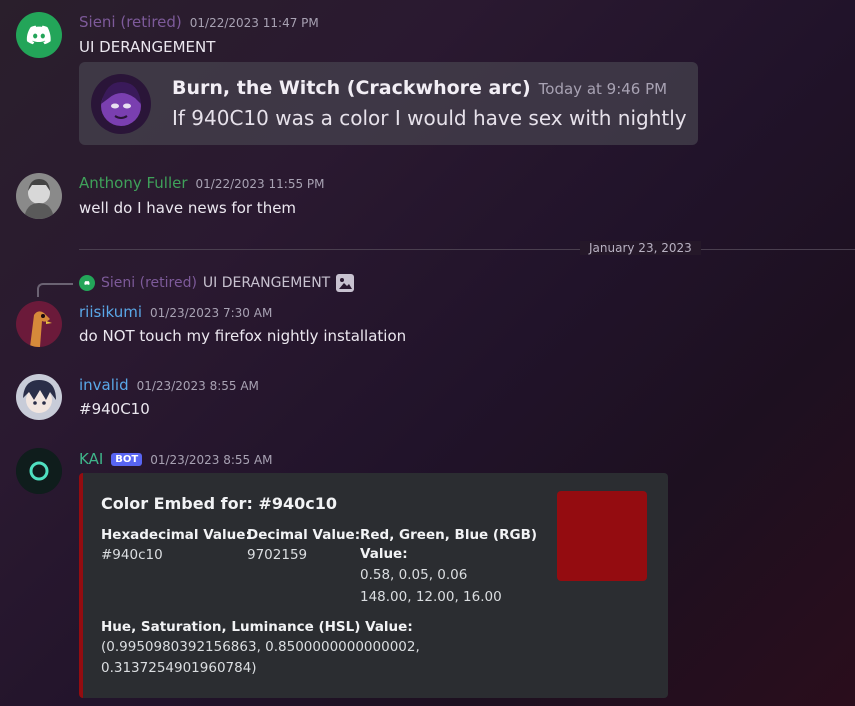 The image size is (855, 706). Describe the element at coordinates (127, 459) in the screenshot. I see `bot-badge: BOT` at that location.